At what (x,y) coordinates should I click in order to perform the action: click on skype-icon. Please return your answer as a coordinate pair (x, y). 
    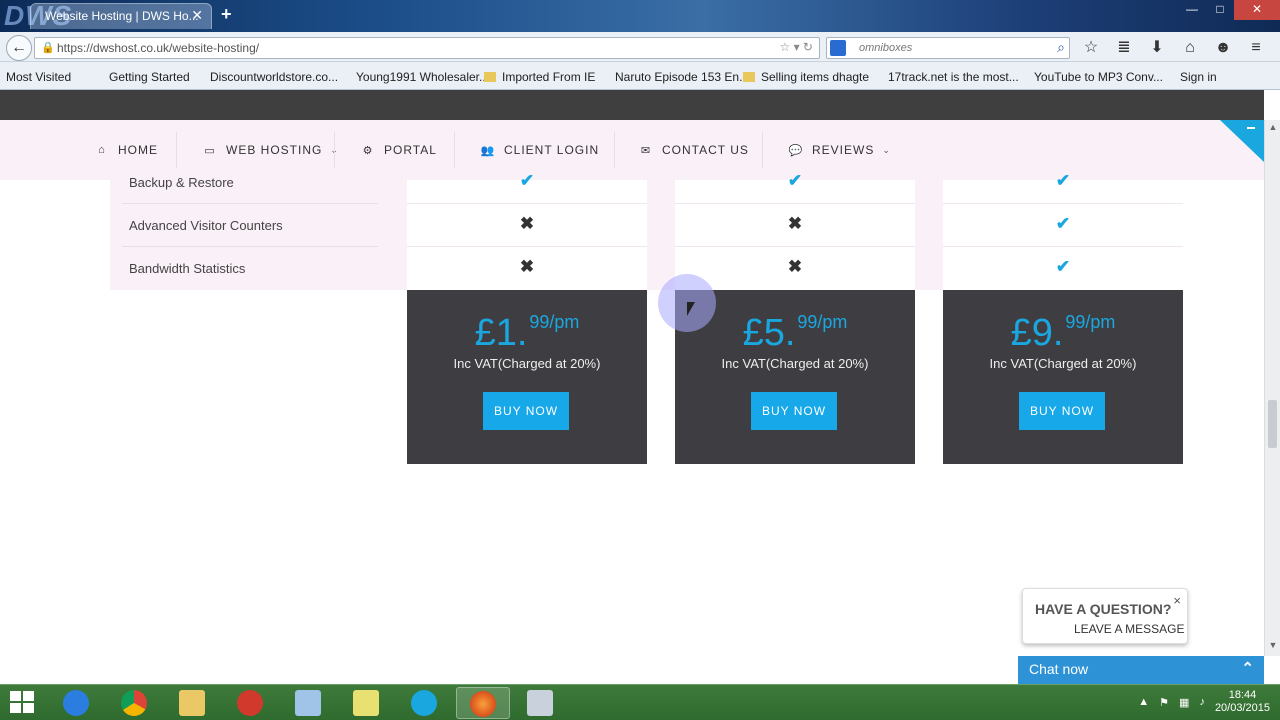
    Looking at the image, I should click on (424, 703).